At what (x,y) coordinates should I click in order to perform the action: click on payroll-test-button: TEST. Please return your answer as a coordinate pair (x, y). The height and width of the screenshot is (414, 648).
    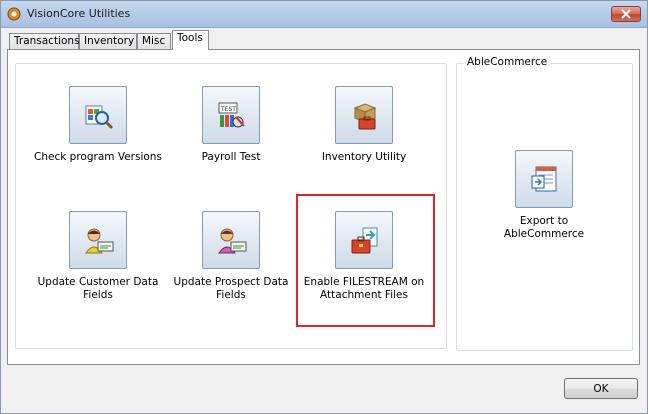
    Looking at the image, I should click on (231, 115).